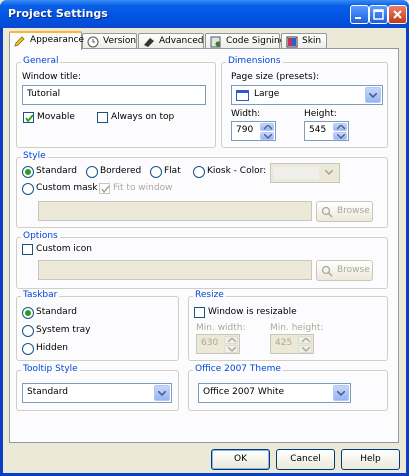 This screenshot has height=476, width=409. What do you see at coordinates (58, 13) in the screenshot?
I see `window-title: Project Settings` at bounding box center [58, 13].